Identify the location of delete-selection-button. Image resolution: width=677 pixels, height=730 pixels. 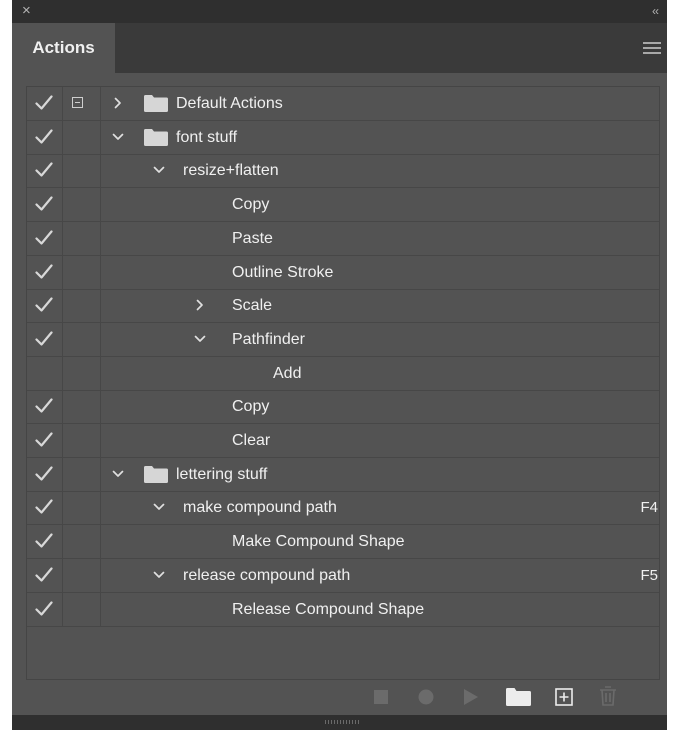
(608, 698).